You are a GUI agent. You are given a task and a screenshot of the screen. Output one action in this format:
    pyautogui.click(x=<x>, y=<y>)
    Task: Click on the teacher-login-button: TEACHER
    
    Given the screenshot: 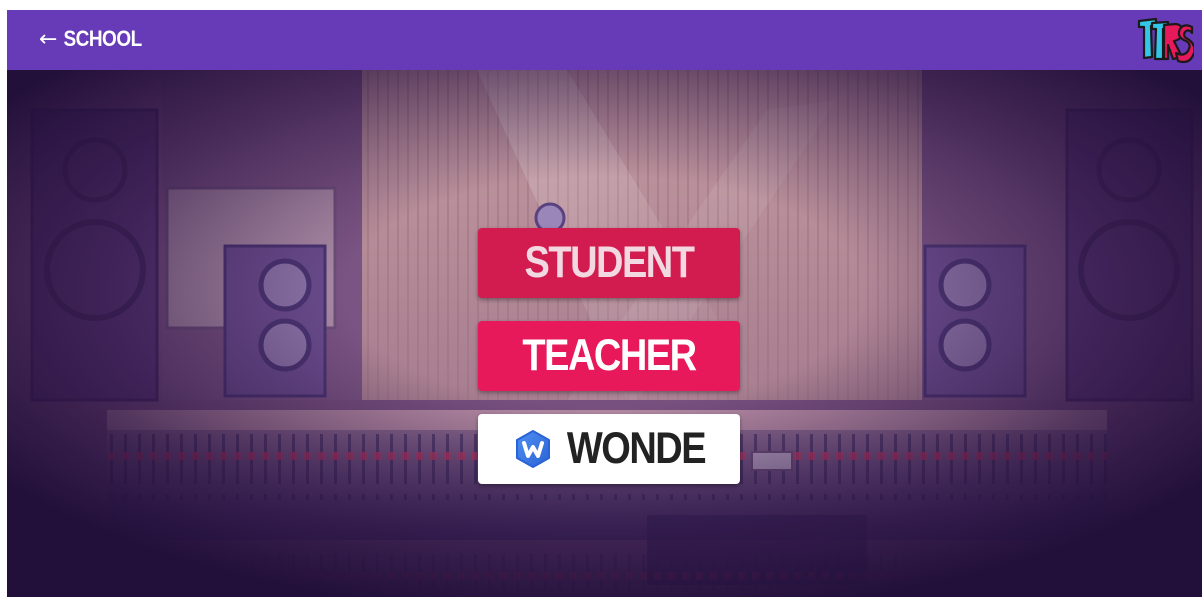 What is the action you would take?
    pyautogui.click(x=609, y=356)
    